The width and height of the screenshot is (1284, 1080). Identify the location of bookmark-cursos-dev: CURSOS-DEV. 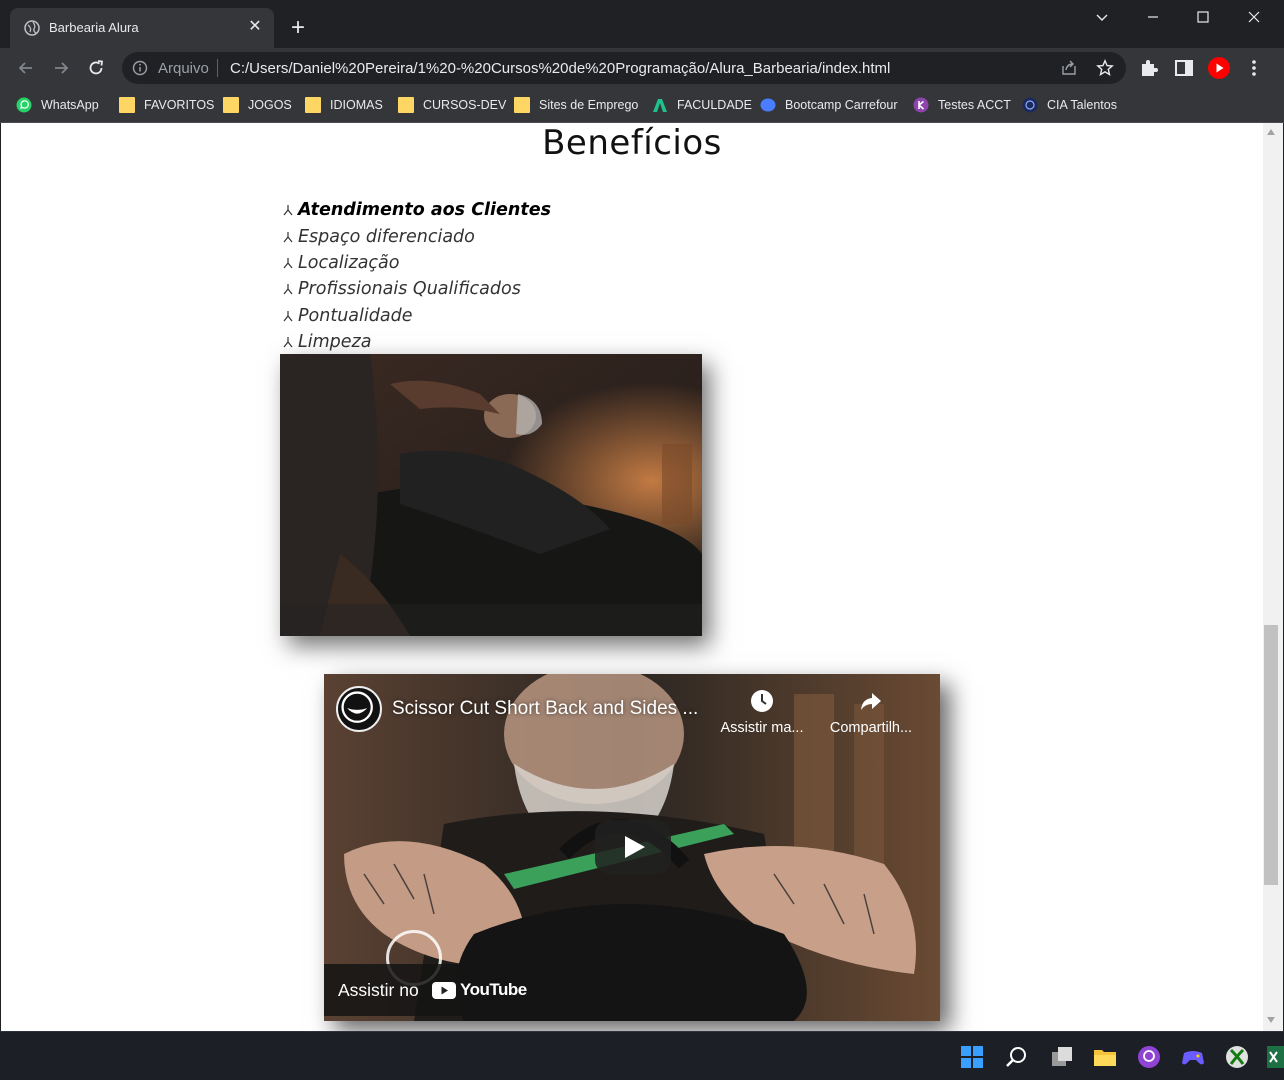
(452, 105).